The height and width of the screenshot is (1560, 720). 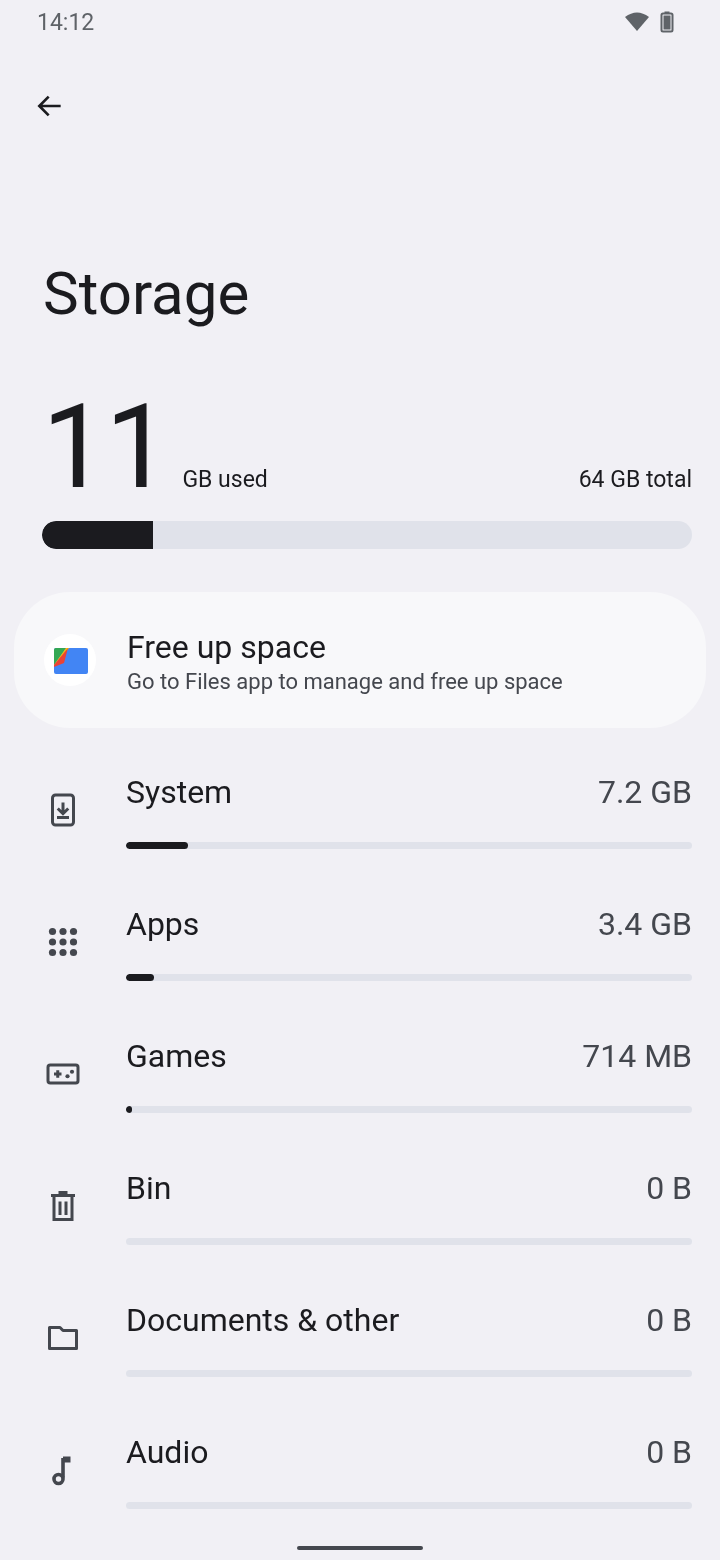 What do you see at coordinates (637, 1056) in the screenshot?
I see `category-size: 714 MB` at bounding box center [637, 1056].